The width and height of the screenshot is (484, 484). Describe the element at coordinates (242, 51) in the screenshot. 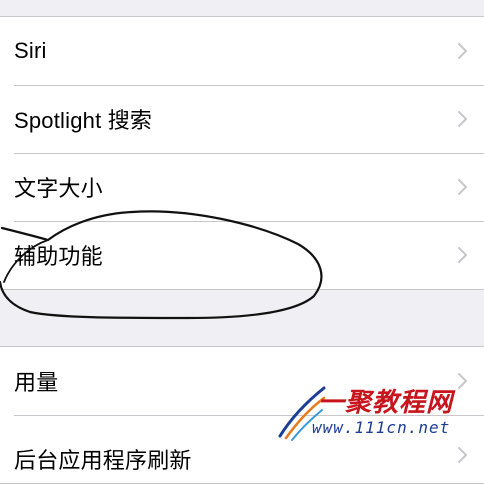

I see `settings-row-siri: Siri` at that location.